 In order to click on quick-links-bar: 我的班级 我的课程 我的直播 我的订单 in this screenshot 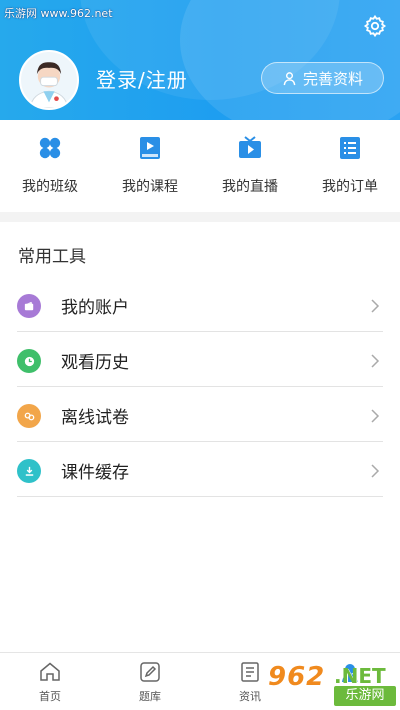, I will do `click(200, 166)`.